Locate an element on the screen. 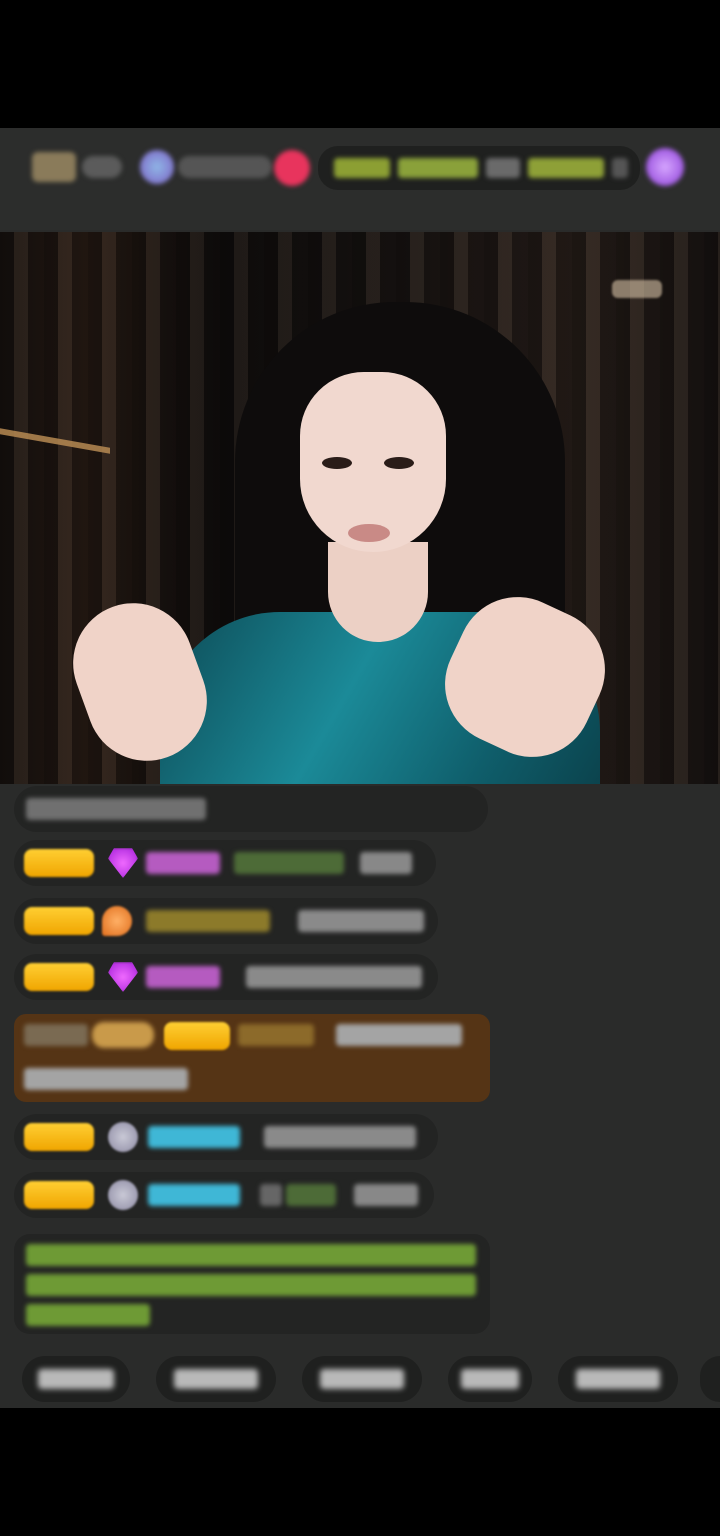  system-announcement is located at coordinates (252, 1284).